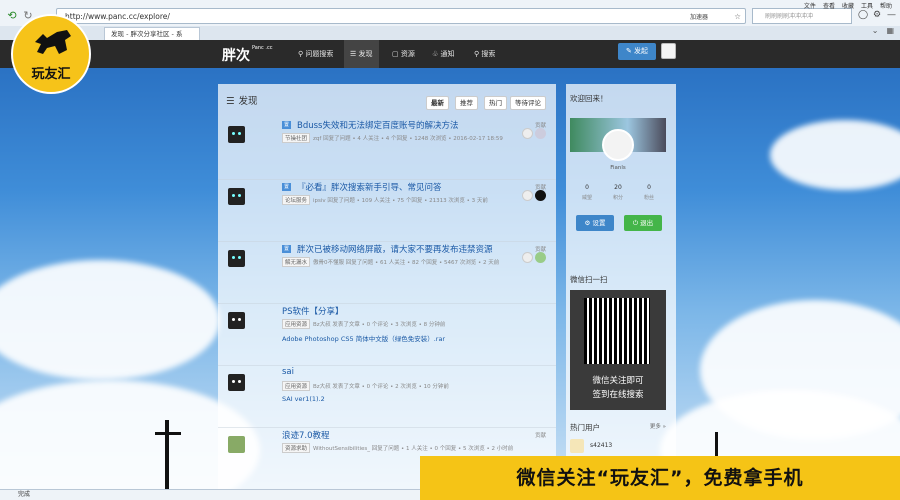 This screenshot has height=500, width=900. What do you see at coordinates (699, 16) in the screenshot?
I see `accelerator-label: 加速器` at bounding box center [699, 16].